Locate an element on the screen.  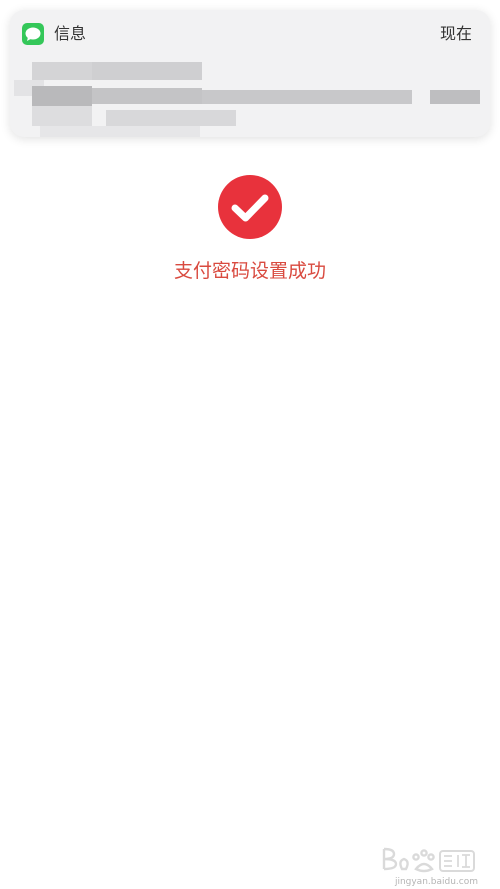
notification-app-name: 信息 is located at coordinates (70, 33).